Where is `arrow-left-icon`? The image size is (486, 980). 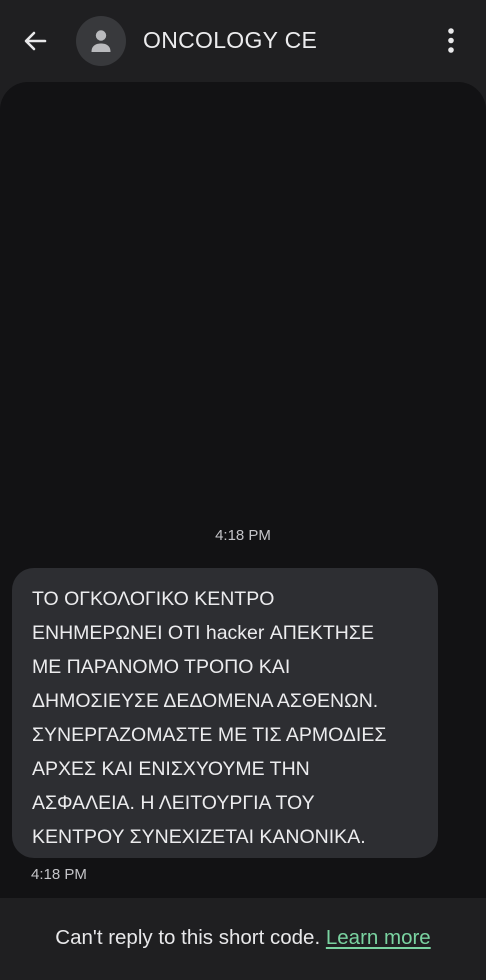
arrow-left-icon is located at coordinates (35, 41).